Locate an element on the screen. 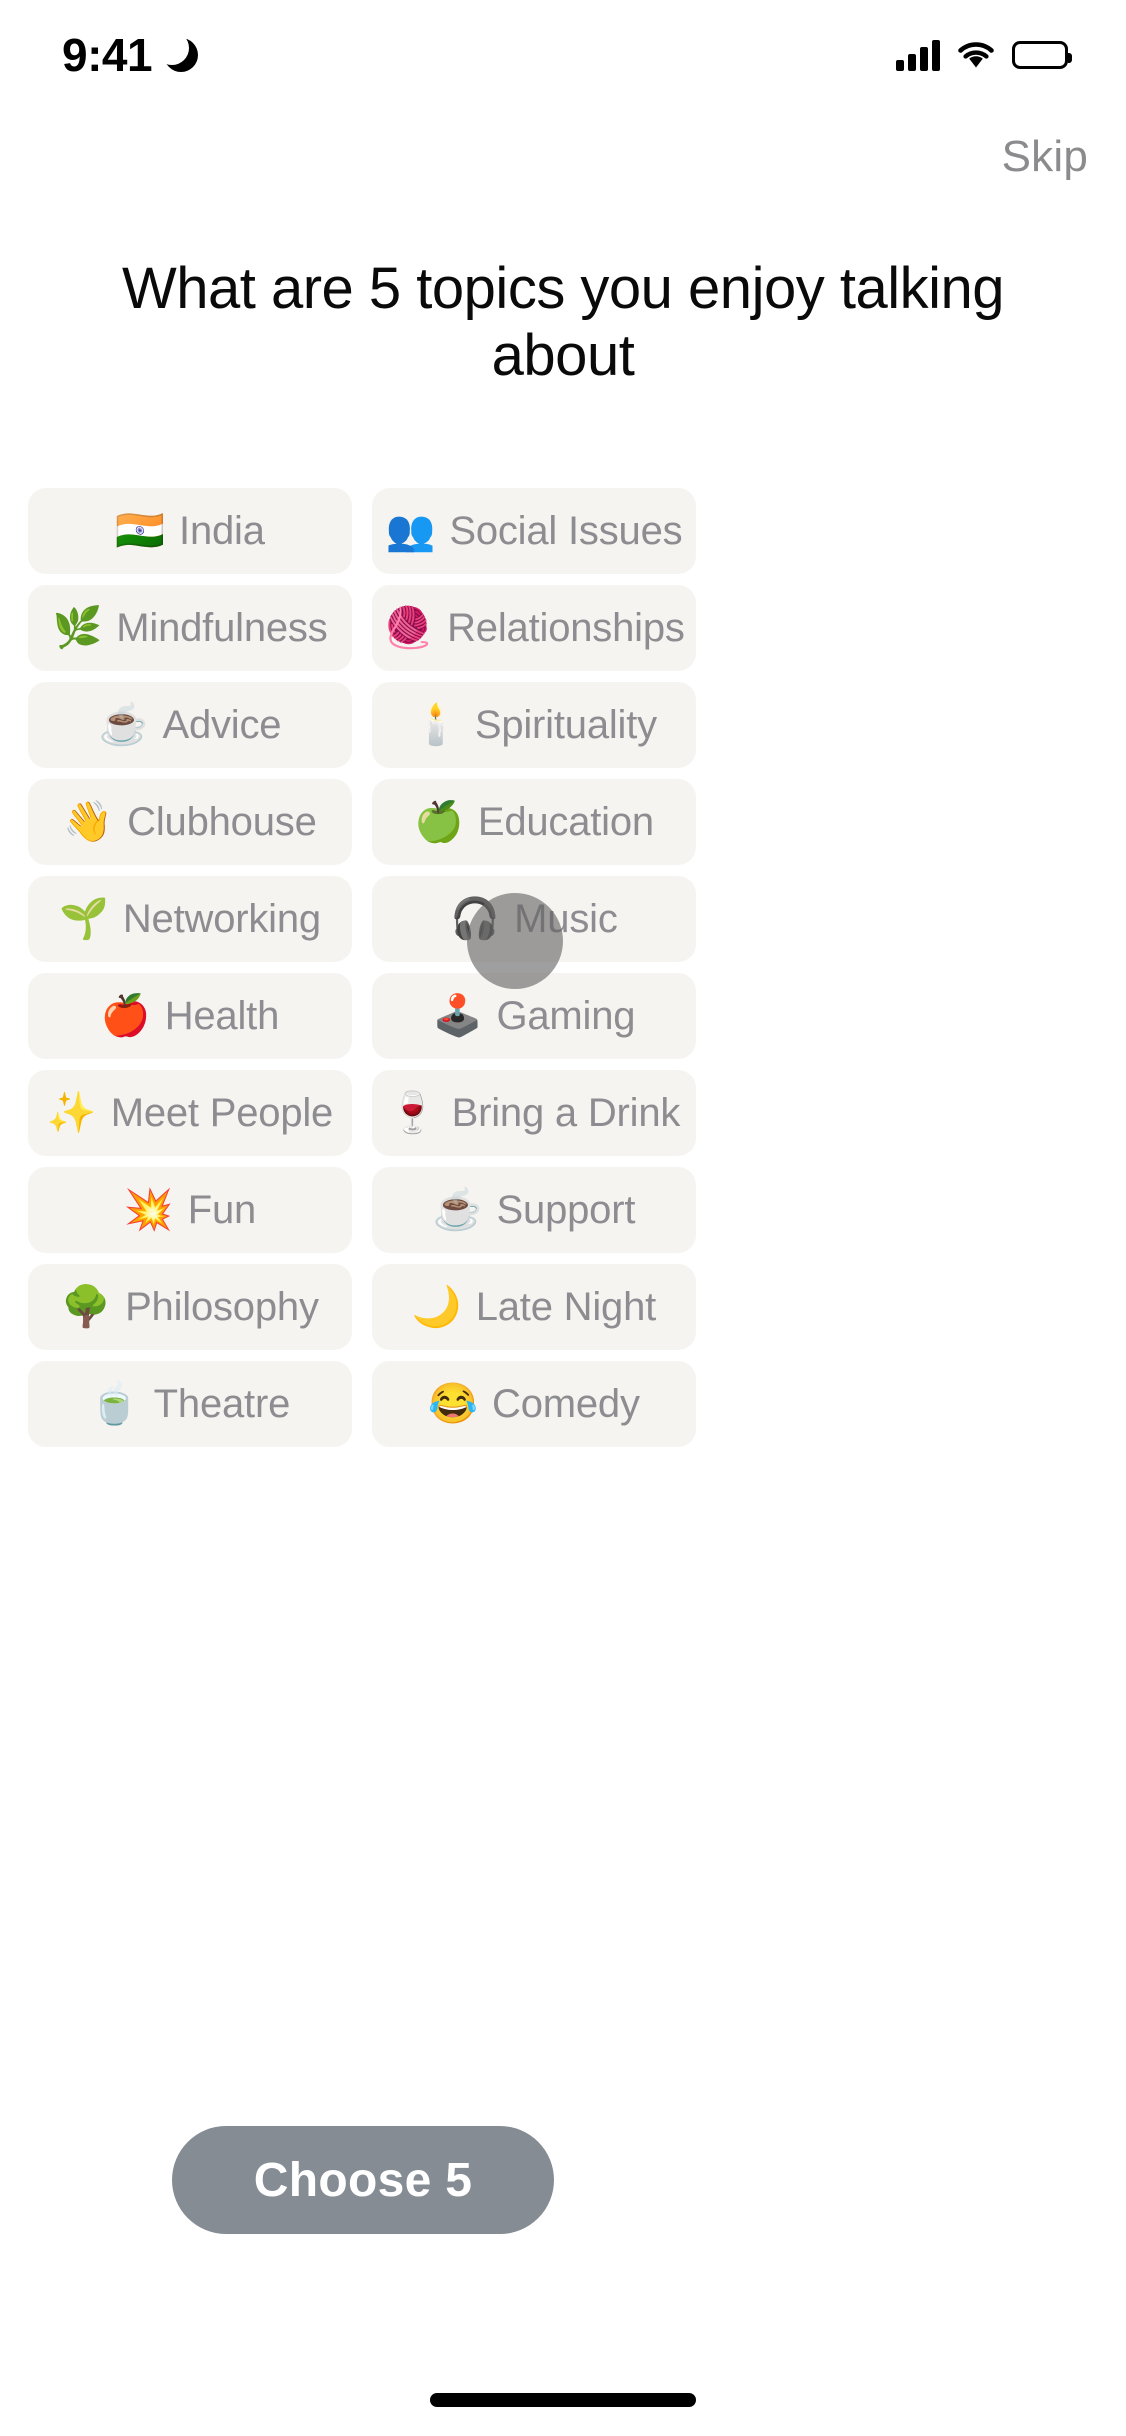 This screenshot has height=2436, width=1126. green-apple-icon: 🍏 is located at coordinates (439, 822).